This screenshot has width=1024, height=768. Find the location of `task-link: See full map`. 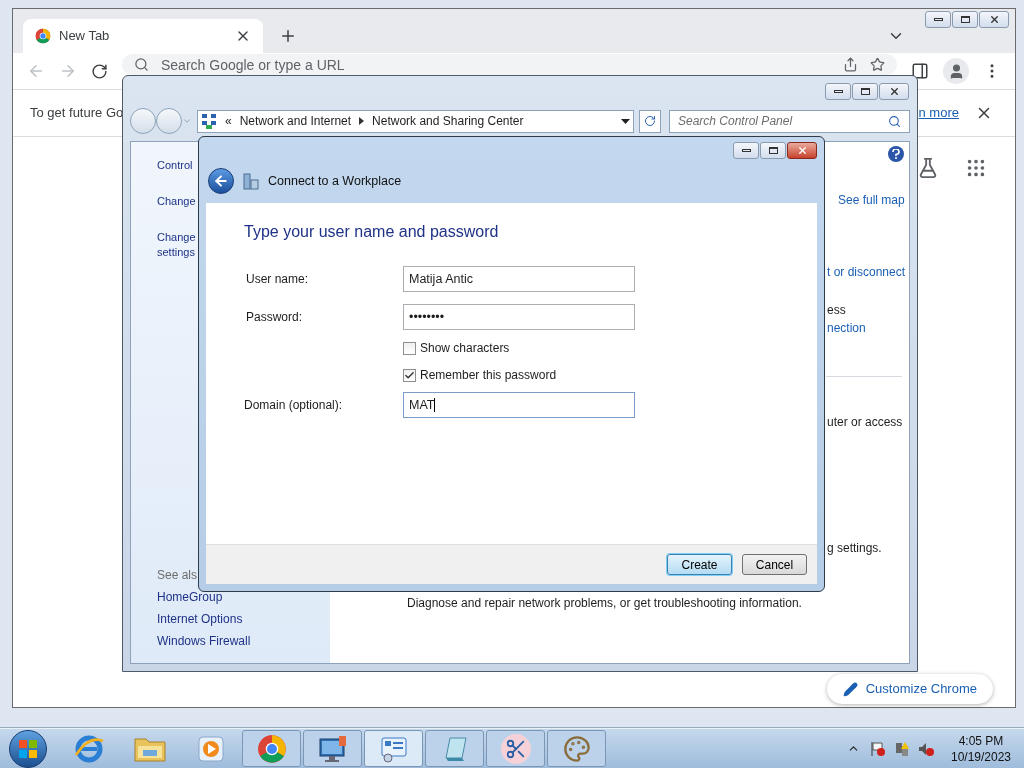

task-link: See full map is located at coordinates (871, 200).